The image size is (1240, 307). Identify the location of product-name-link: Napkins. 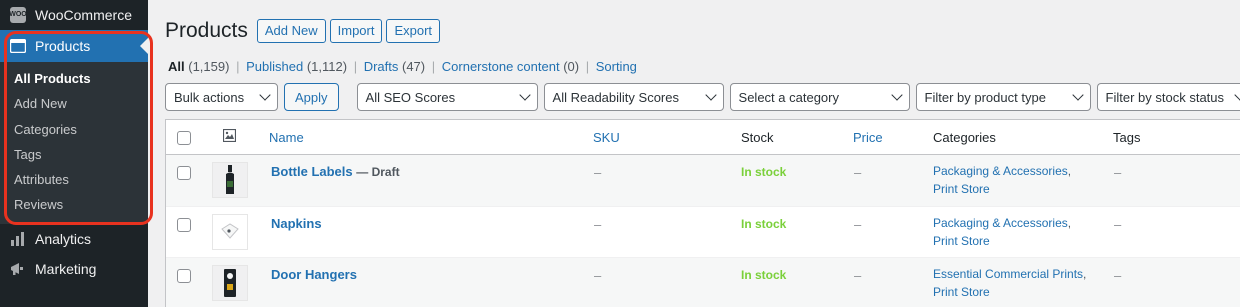
(296, 223).